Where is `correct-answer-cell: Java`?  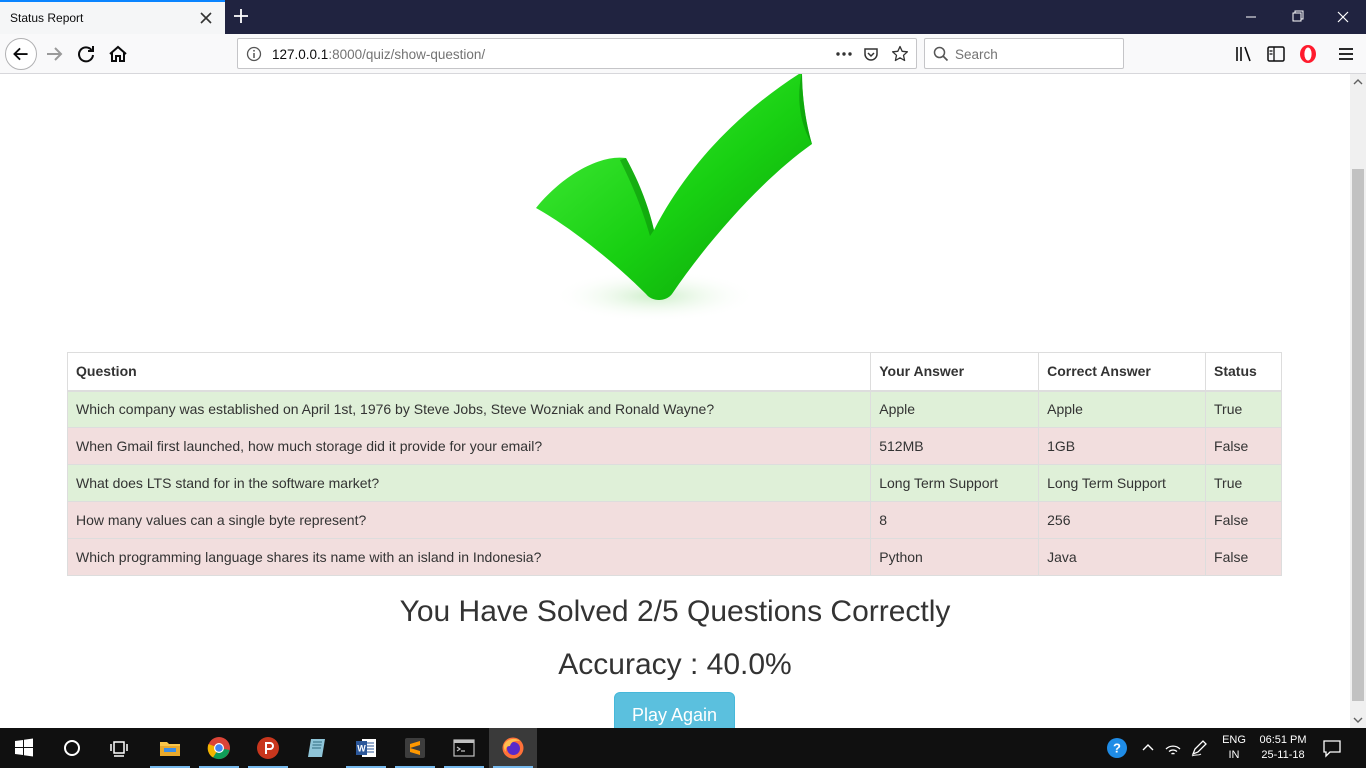
correct-answer-cell: Java is located at coordinates (1122, 557).